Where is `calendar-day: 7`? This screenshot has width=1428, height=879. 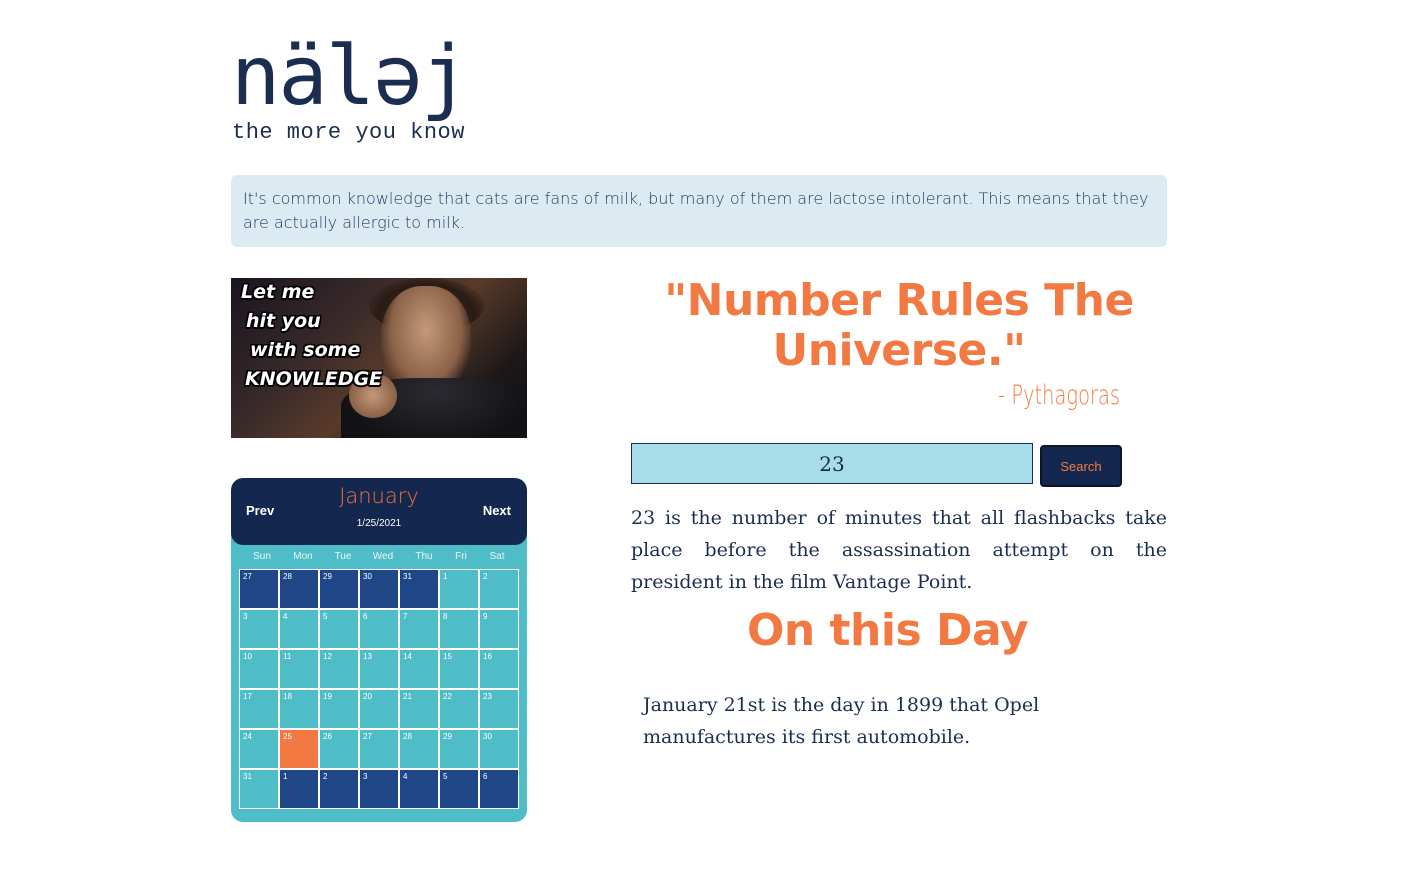
calendar-day: 7 is located at coordinates (419, 629).